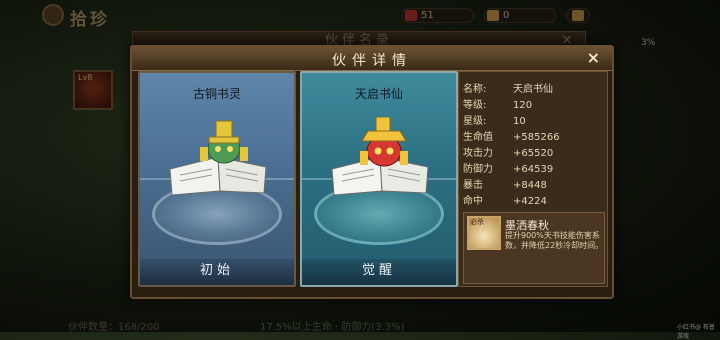  Describe the element at coordinates (498, 105) in the screenshot. I see `stat-row-level: 等级: 120` at that location.